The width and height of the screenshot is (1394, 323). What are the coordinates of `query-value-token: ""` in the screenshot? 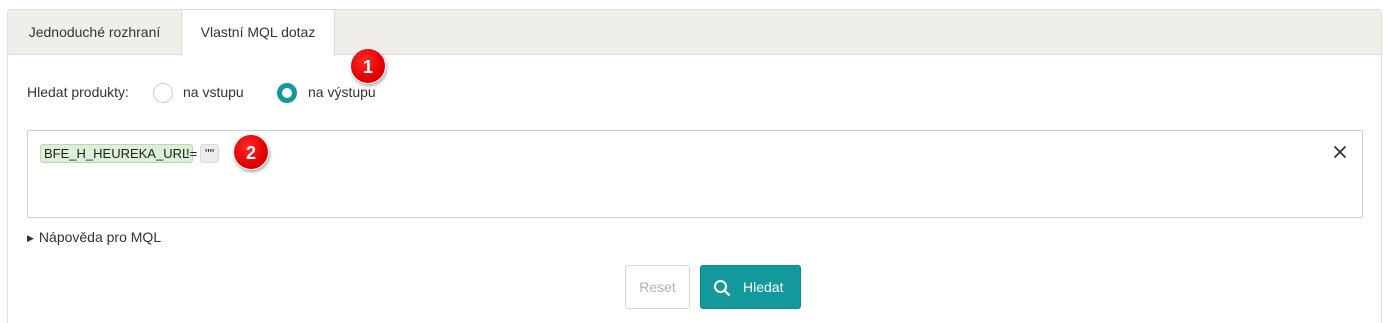 It's located at (210, 153).